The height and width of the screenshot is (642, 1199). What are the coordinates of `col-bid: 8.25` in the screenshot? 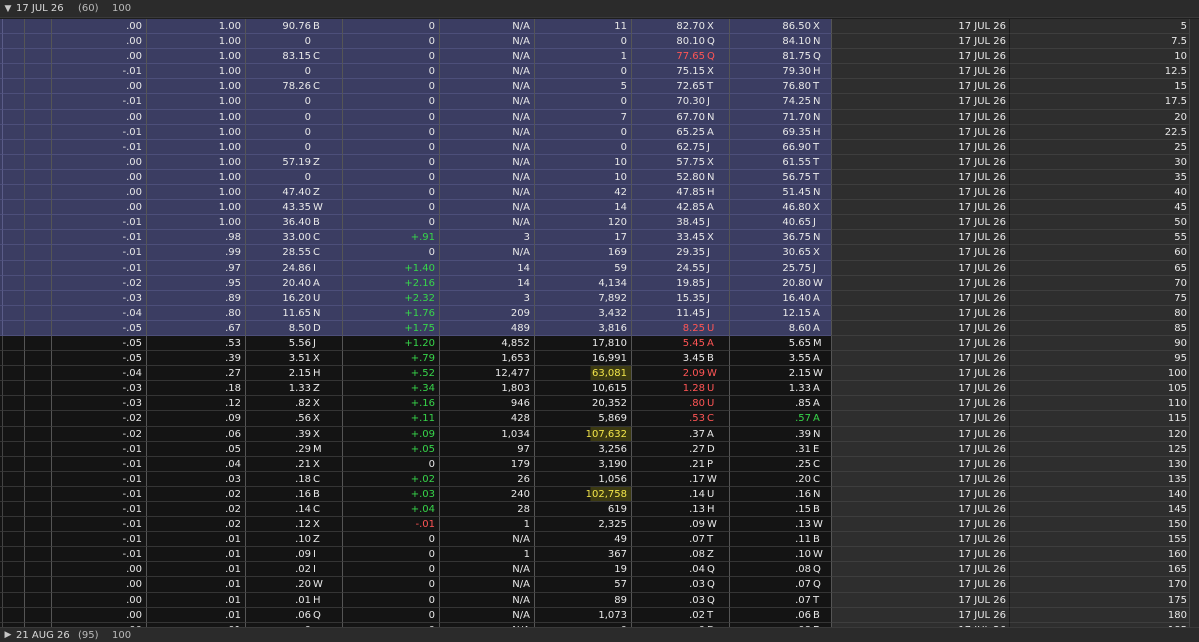 It's located at (668, 328).